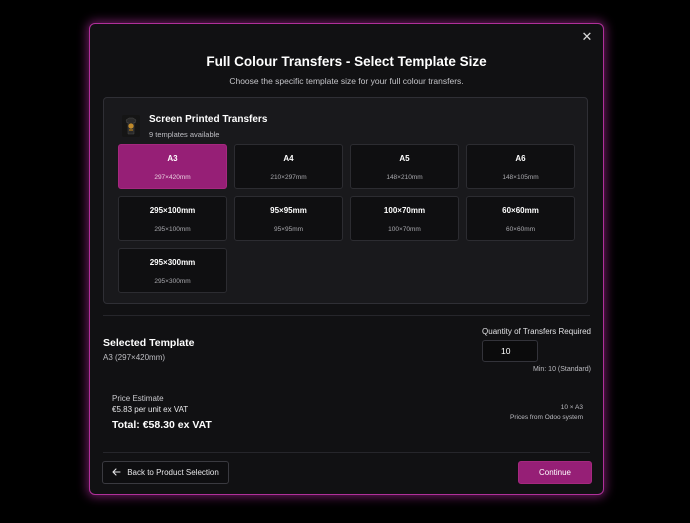 The image size is (690, 523). Describe the element at coordinates (172, 281) in the screenshot. I see `template-dimensions: 295×300mm` at that location.